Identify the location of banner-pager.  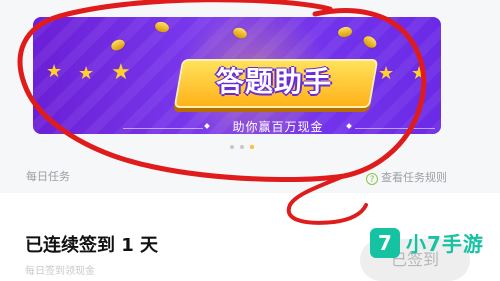
(250, 147).